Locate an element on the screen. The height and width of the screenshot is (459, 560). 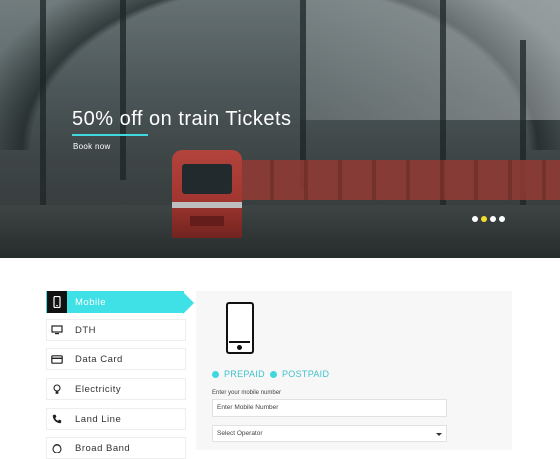
sidebar-item-label: Electricity is located at coordinates (98, 389).